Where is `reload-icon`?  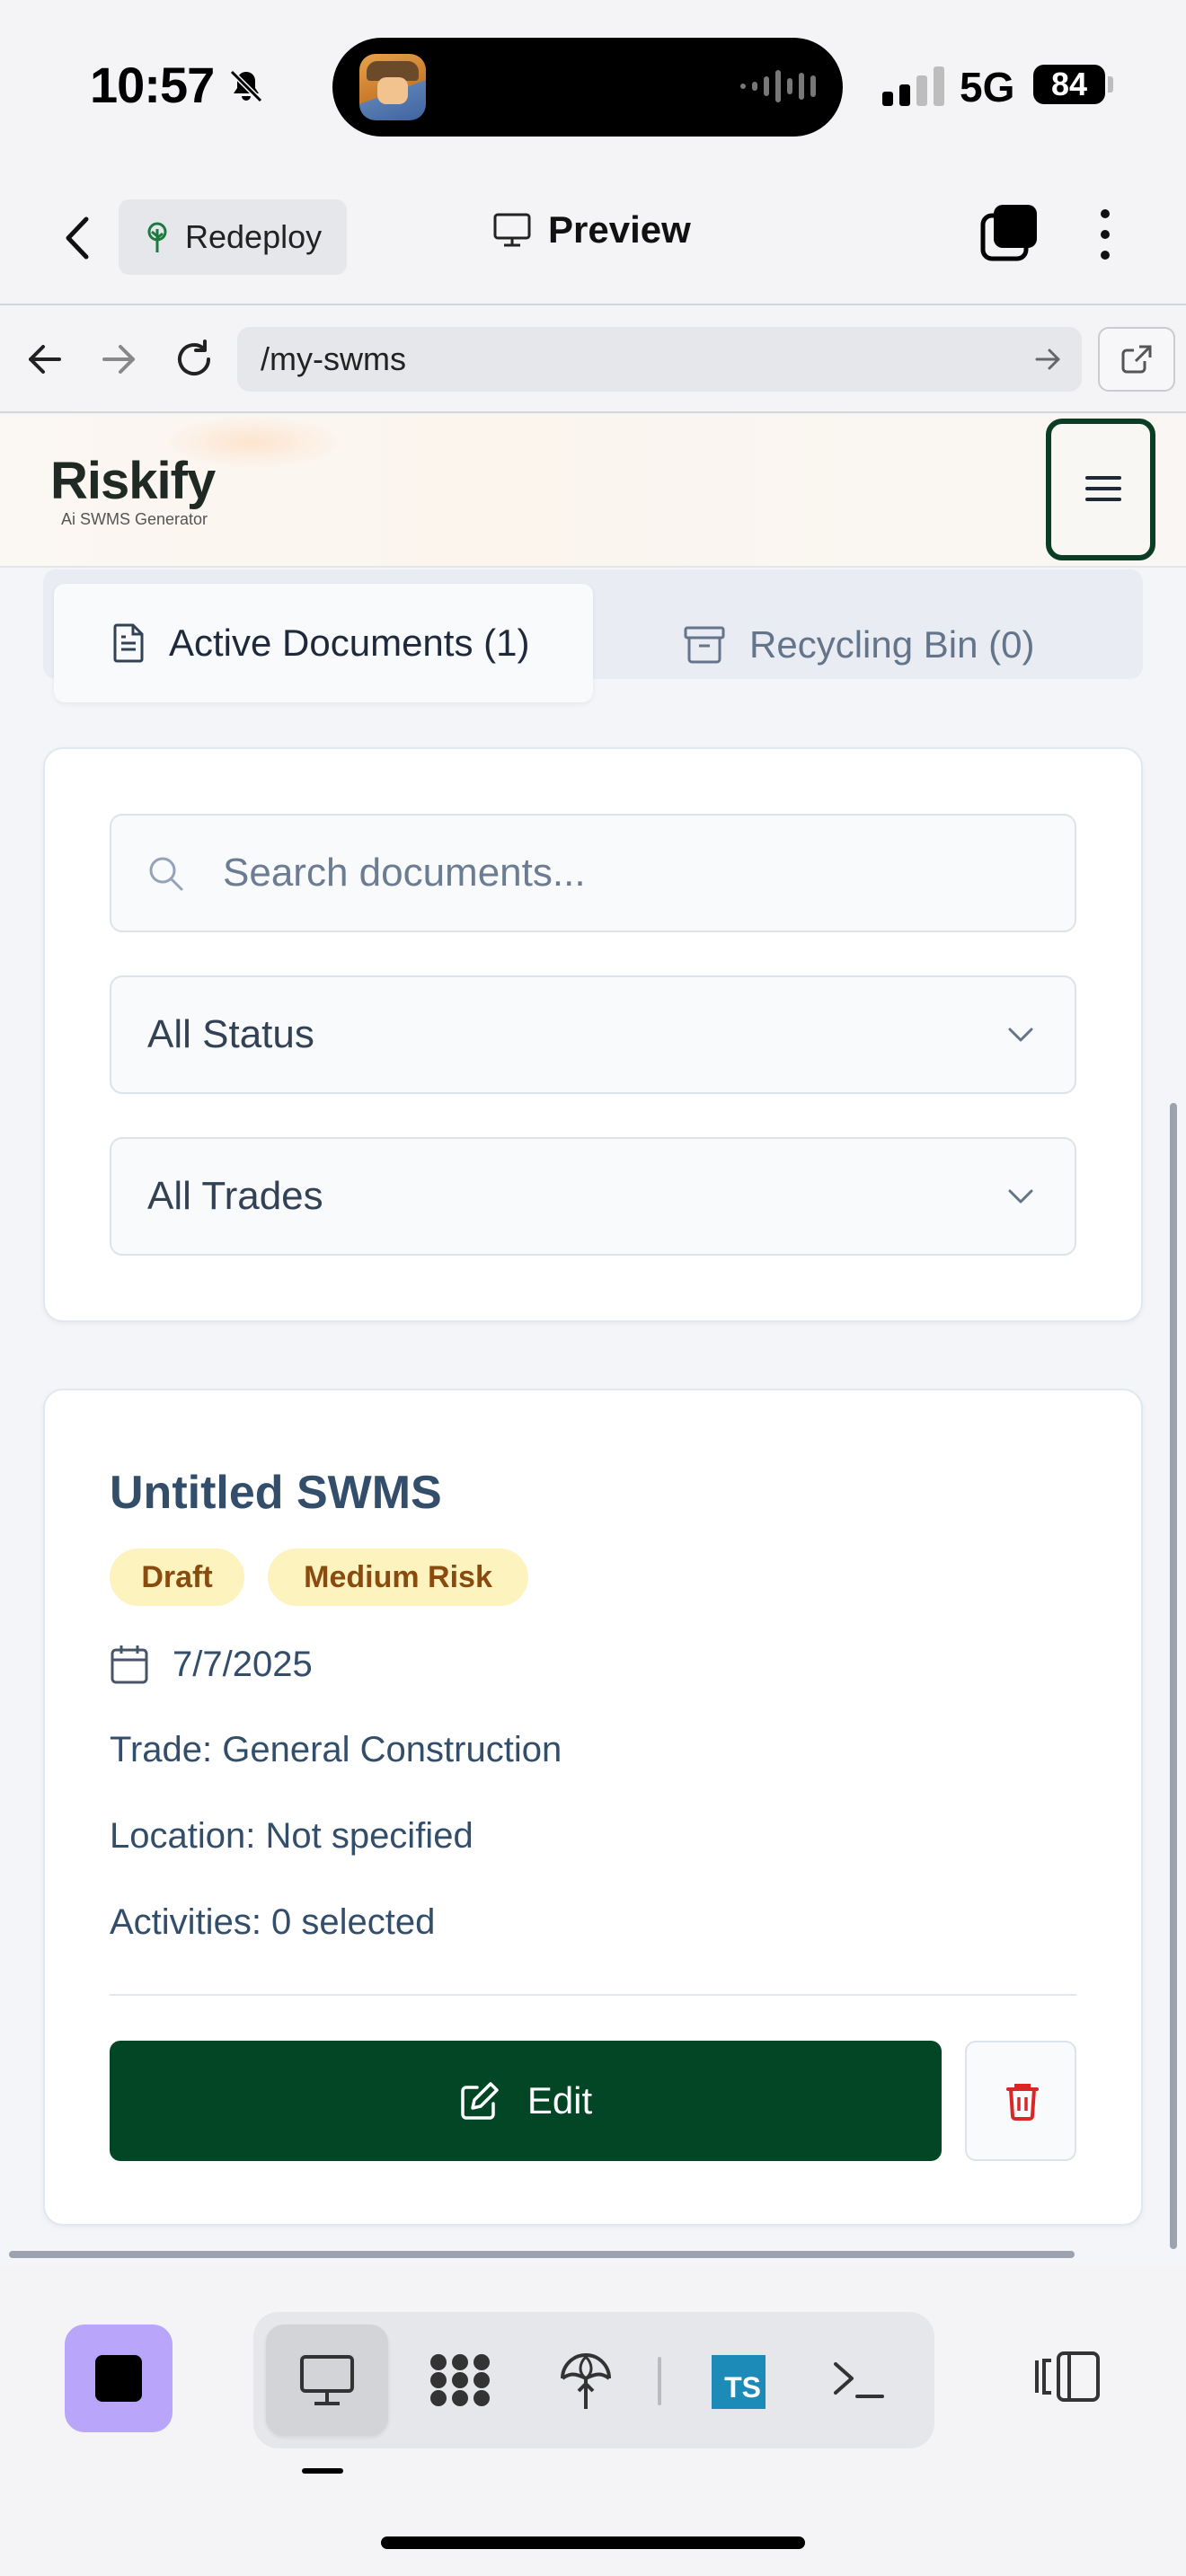 reload-icon is located at coordinates (194, 359).